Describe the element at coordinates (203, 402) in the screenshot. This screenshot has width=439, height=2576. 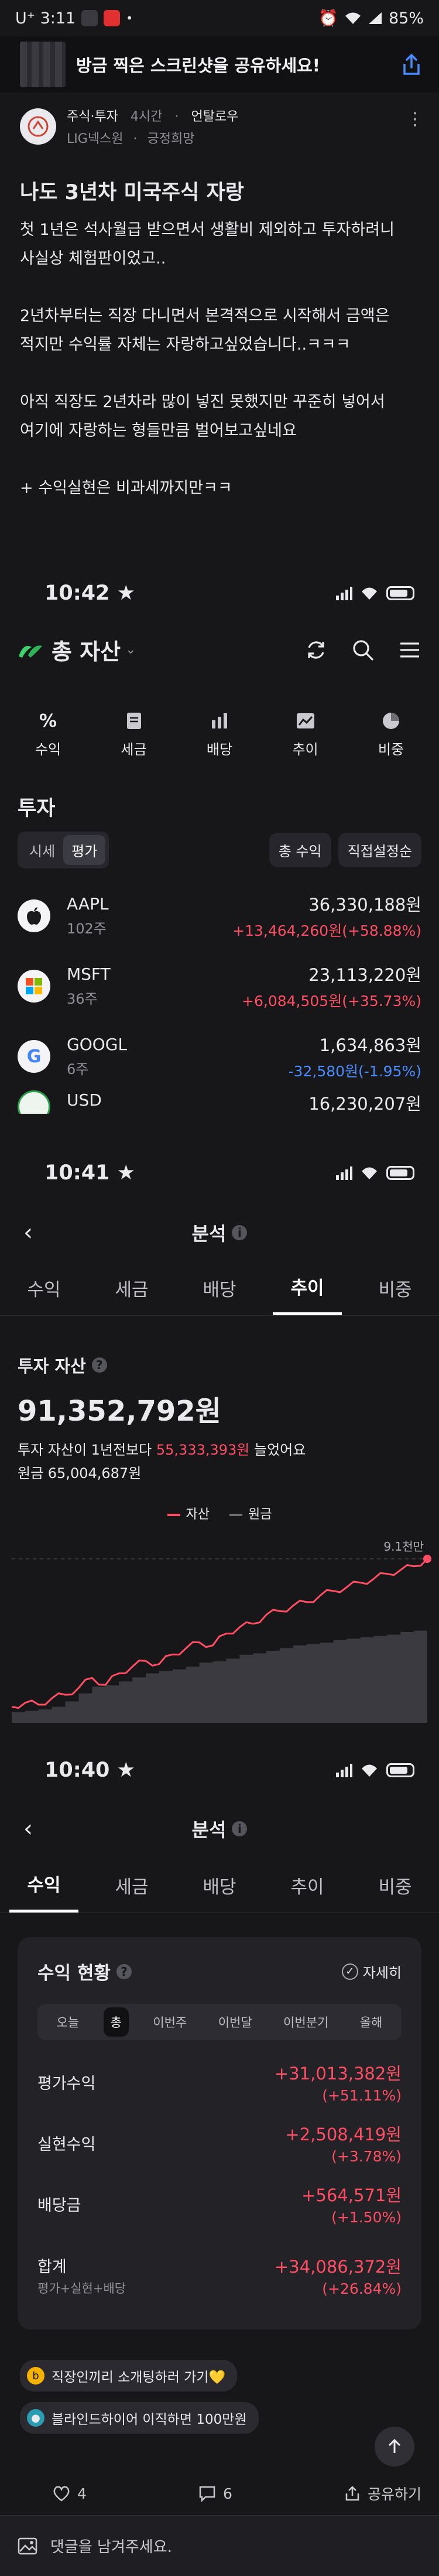
I see `post-body-line: 아직 직장도 2년차라 많이 넣진 못했지만 꾸준히 넣어서` at that location.